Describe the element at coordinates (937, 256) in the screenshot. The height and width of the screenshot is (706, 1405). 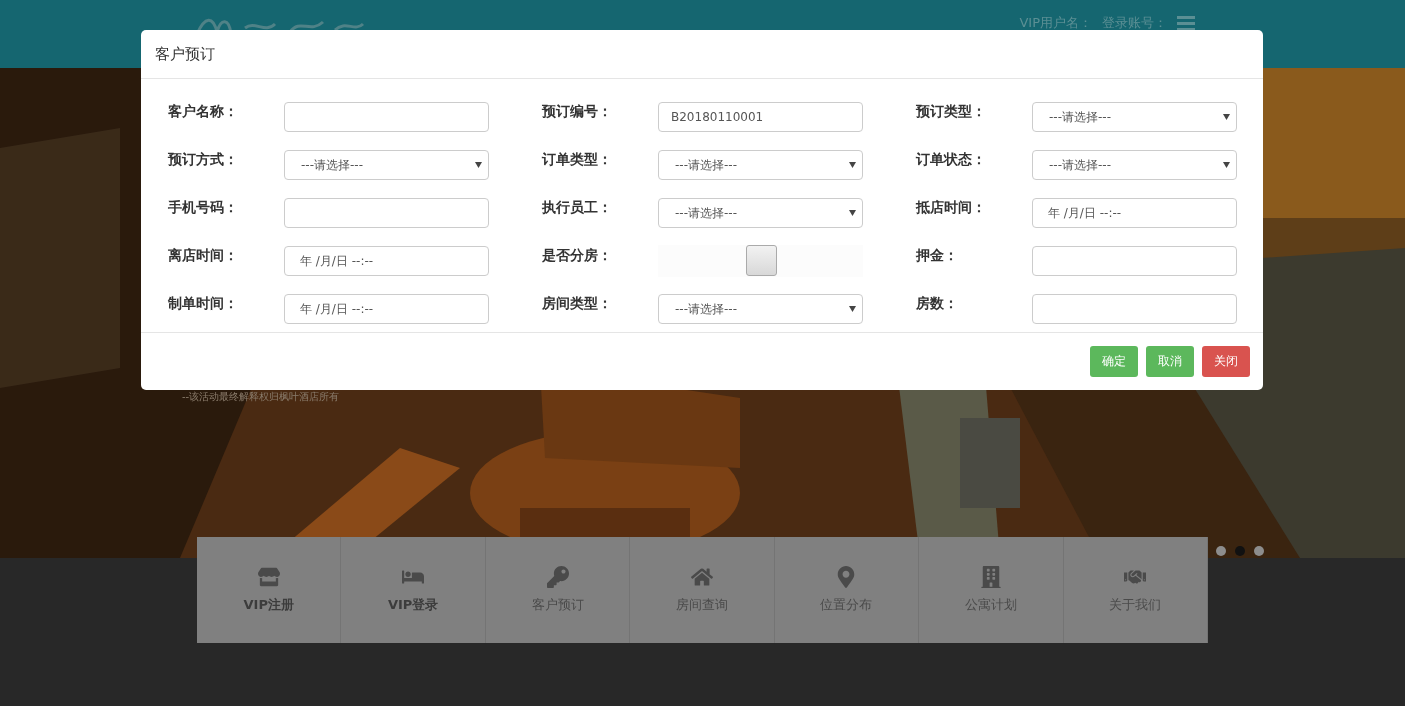
I see `field-label: 押金：` at that location.